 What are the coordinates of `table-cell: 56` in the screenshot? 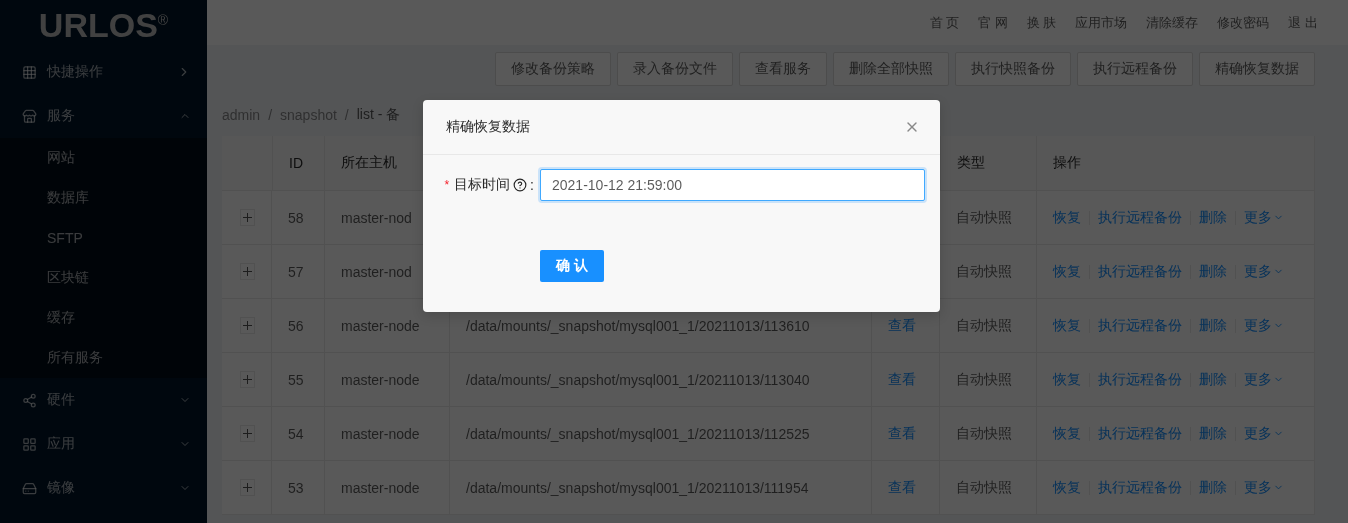 It's located at (298, 326).